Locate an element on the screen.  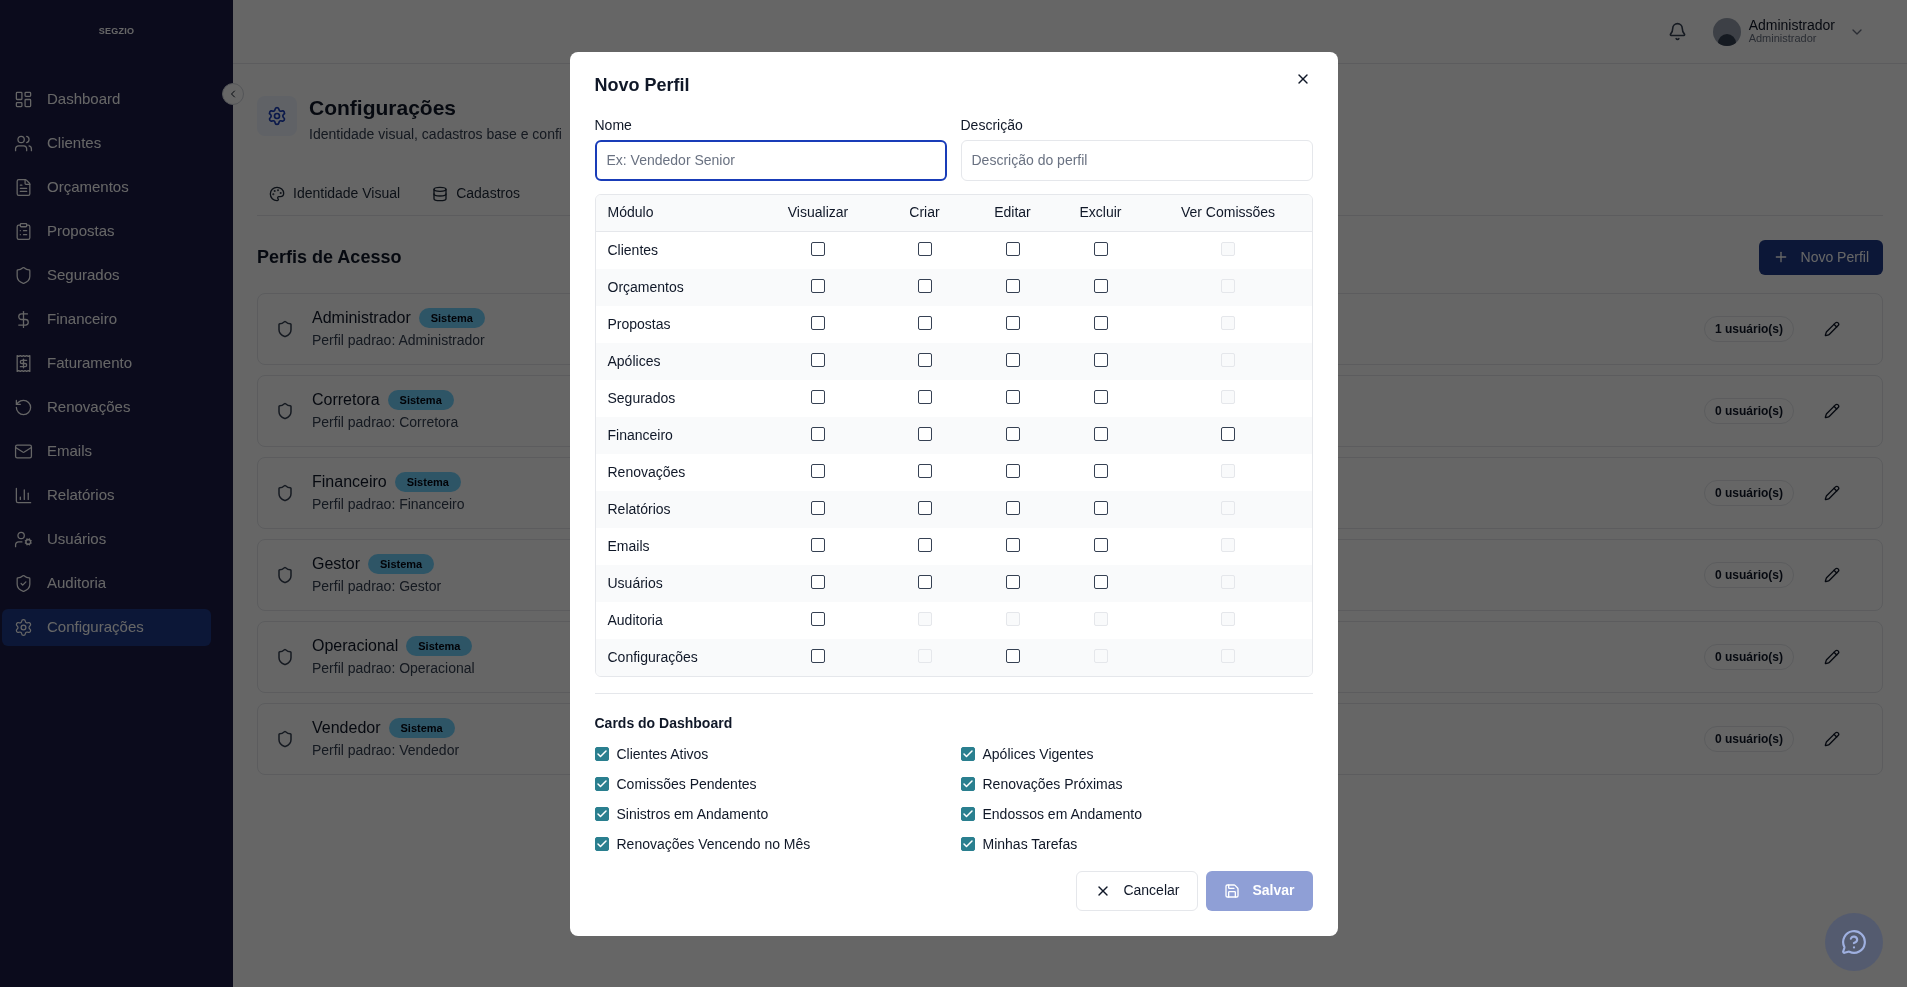
shield-icon is located at coordinates (285, 328).